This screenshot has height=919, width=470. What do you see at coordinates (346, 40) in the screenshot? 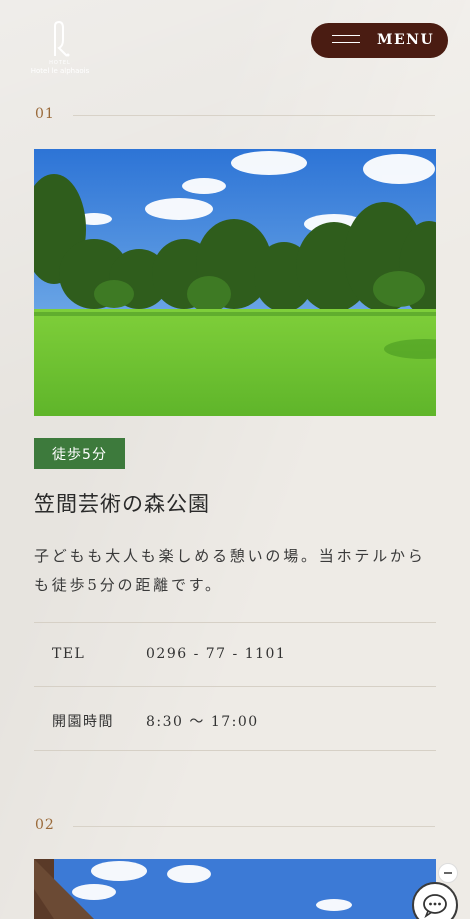
I see `hamburger-icon` at bounding box center [346, 40].